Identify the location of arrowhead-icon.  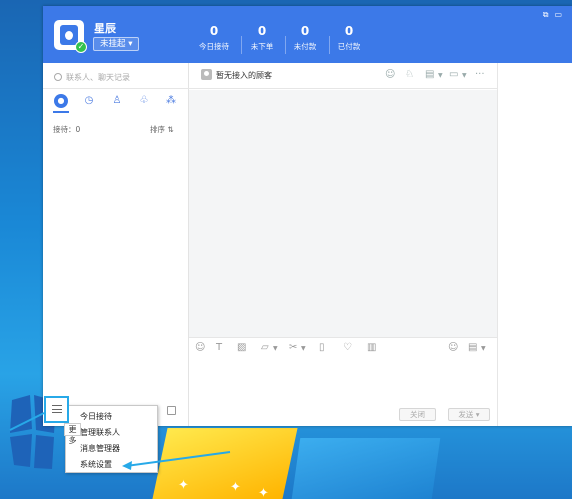
(127, 465).